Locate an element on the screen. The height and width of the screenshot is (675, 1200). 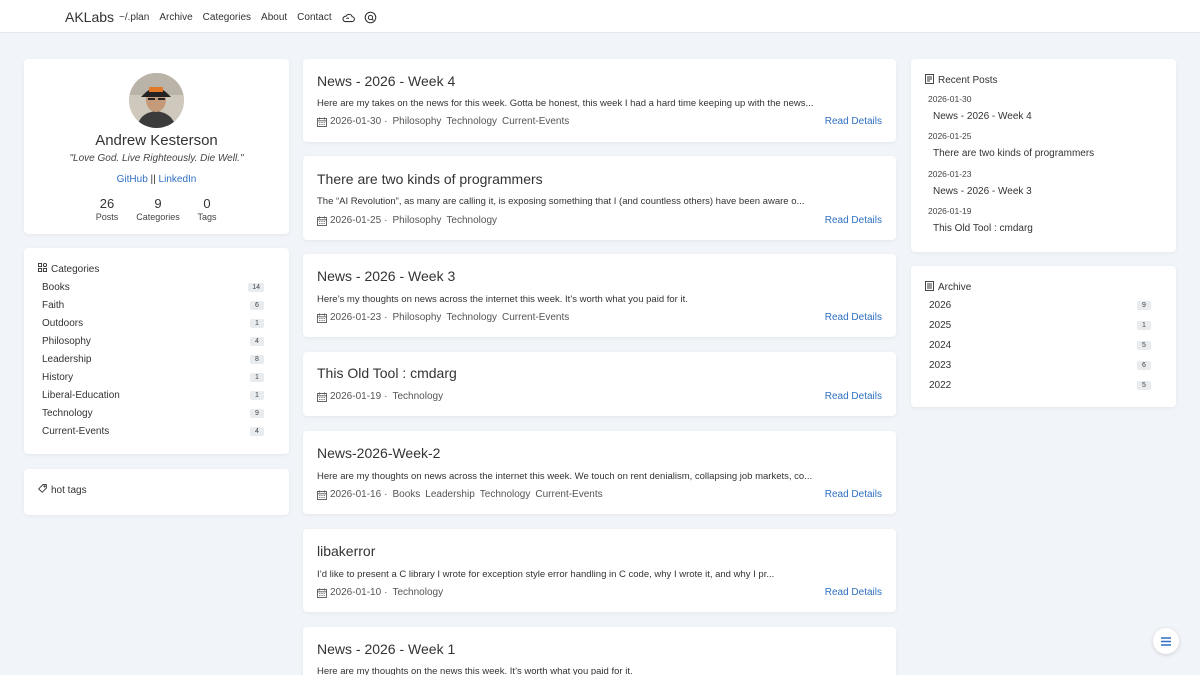
post-title: This Old Tool : cmdarg is located at coordinates (387, 373).